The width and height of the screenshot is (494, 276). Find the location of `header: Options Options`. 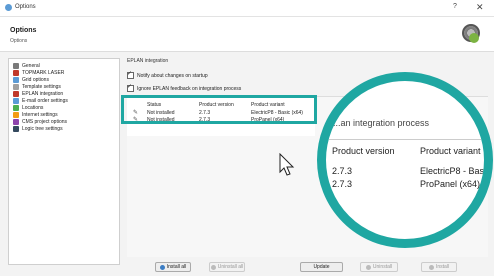

header: Options Options is located at coordinates (247, 34).